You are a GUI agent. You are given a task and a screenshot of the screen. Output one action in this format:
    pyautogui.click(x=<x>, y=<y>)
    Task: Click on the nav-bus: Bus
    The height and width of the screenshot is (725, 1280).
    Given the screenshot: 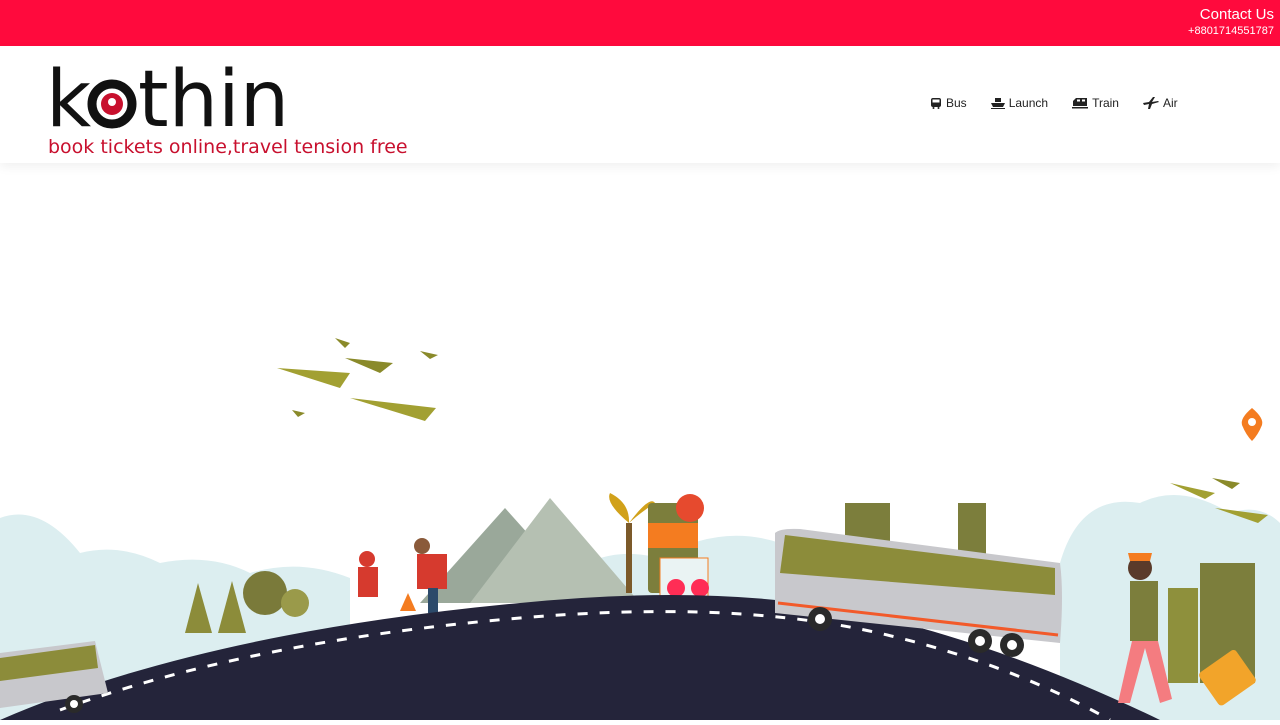 What is the action you would take?
    pyautogui.click(x=948, y=103)
    